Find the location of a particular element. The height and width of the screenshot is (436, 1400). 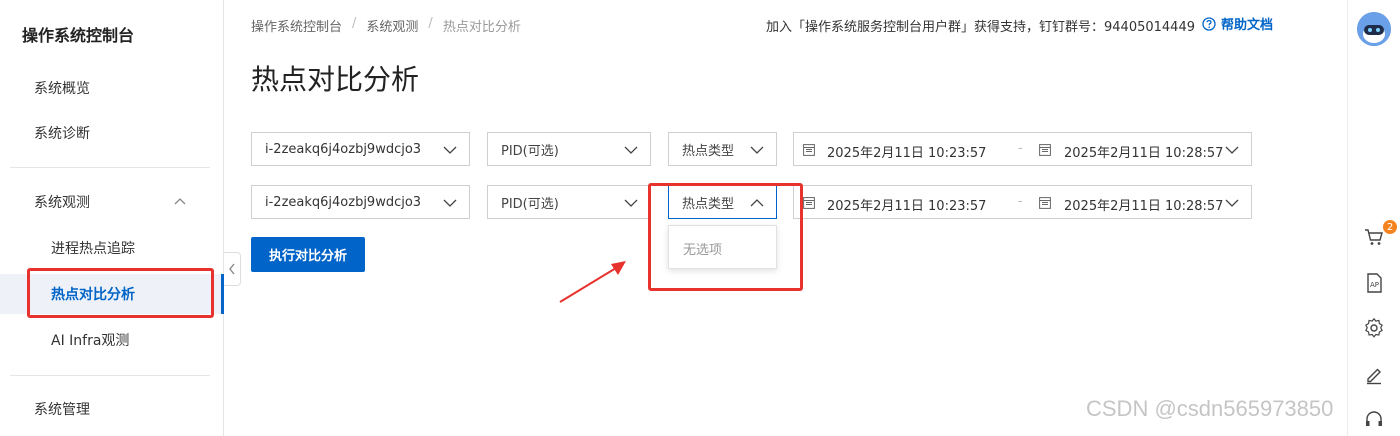

cart-badge: 2 is located at coordinates (1390, 227).